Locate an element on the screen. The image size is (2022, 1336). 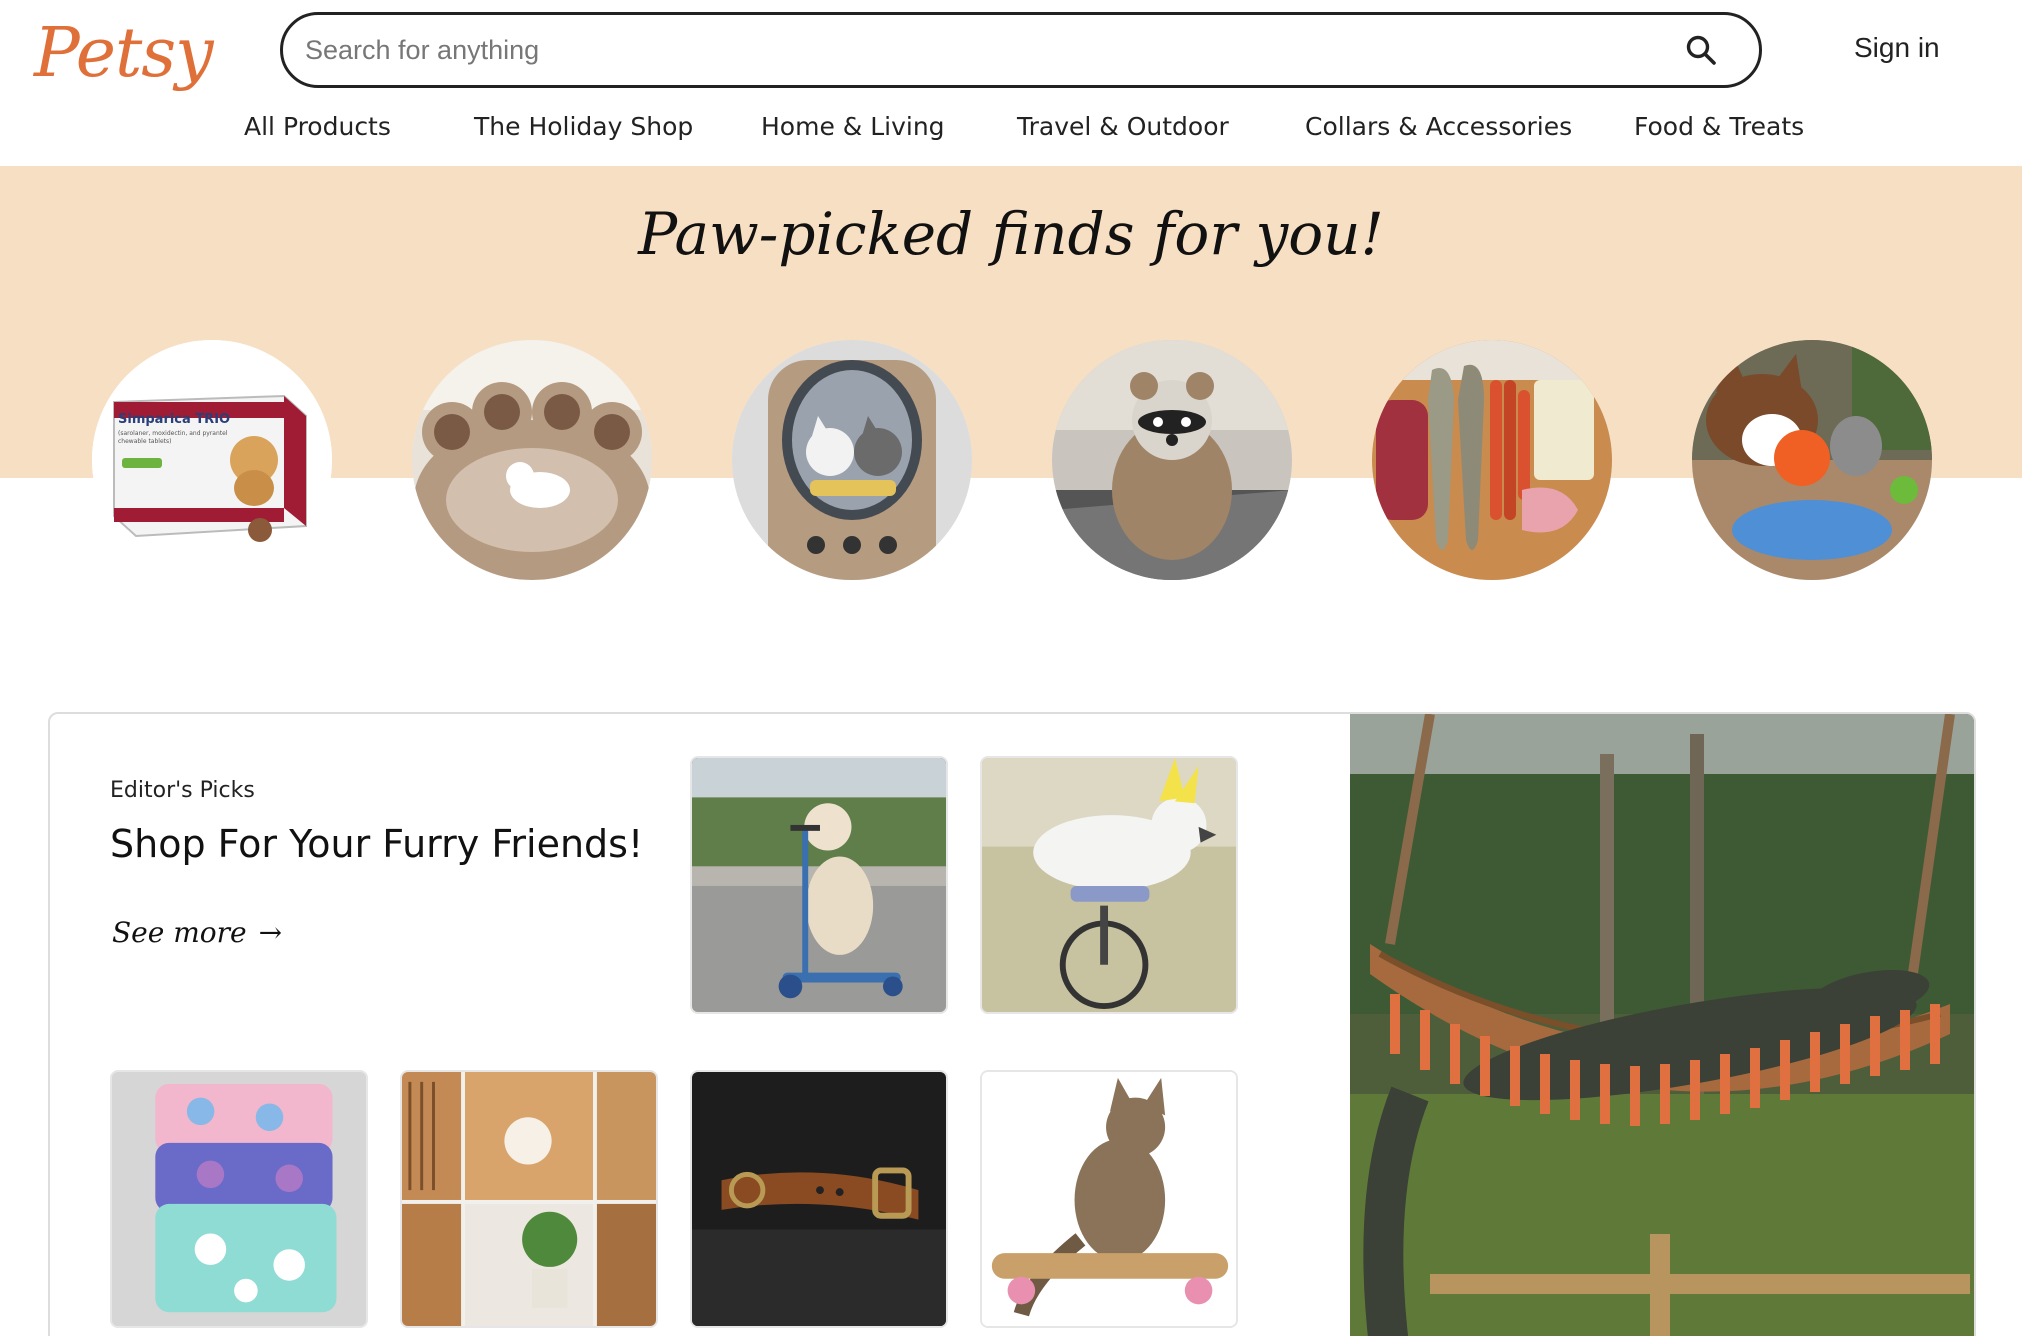
dog-bed-image is located at coordinates (532, 460).